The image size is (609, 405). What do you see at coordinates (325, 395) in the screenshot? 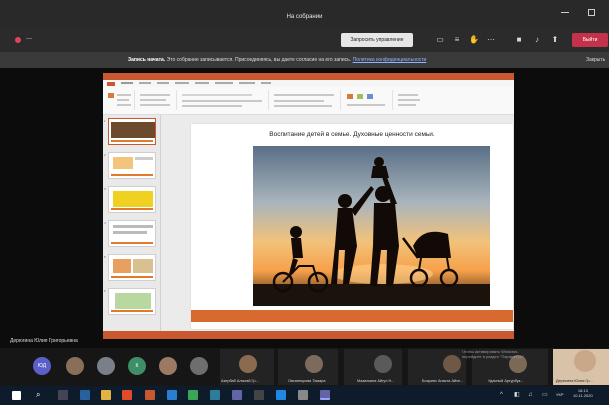
I see `teams-active-icon` at bounding box center [325, 395].